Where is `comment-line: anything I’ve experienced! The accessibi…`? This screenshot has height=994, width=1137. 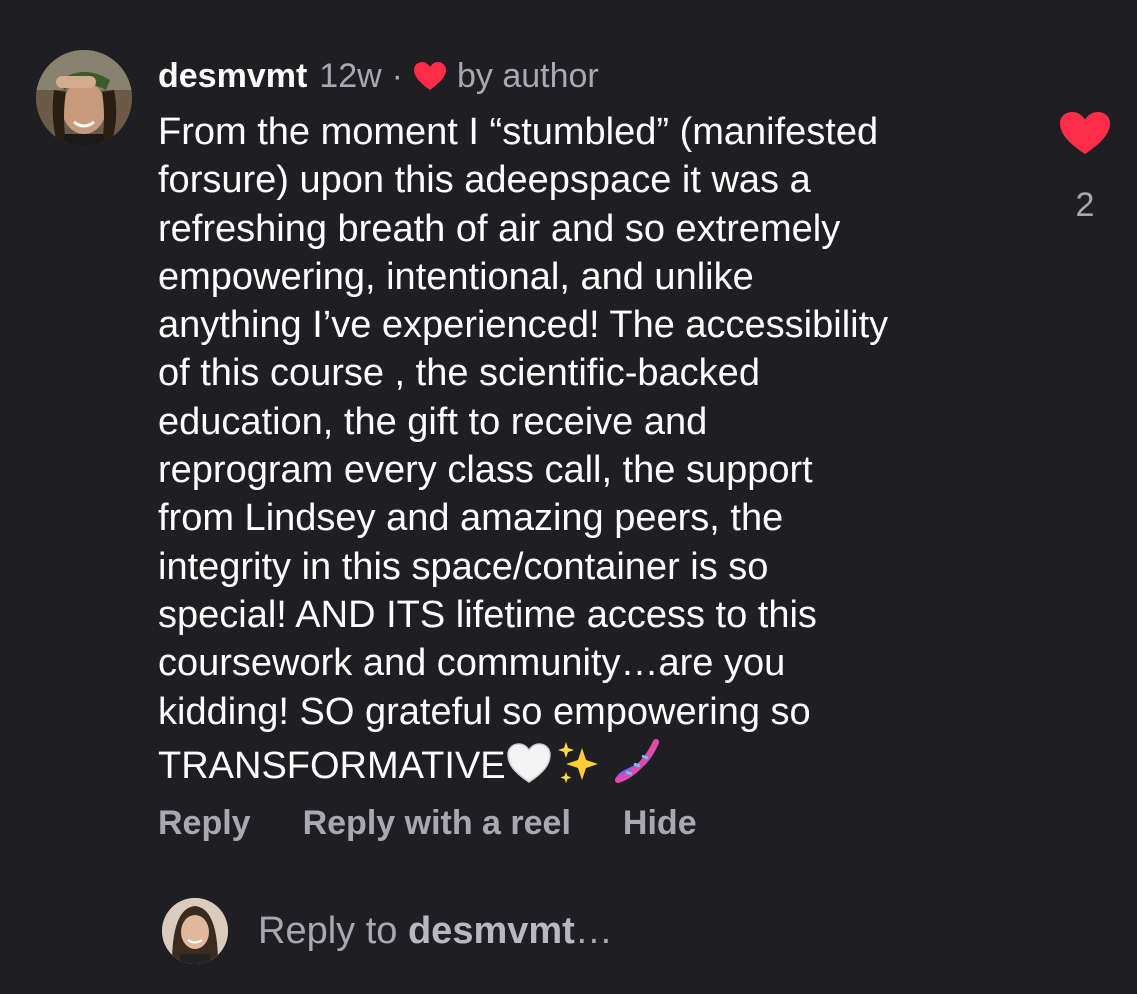
comment-line: anything I’ve experienced! The accessibi… is located at coordinates (523, 325).